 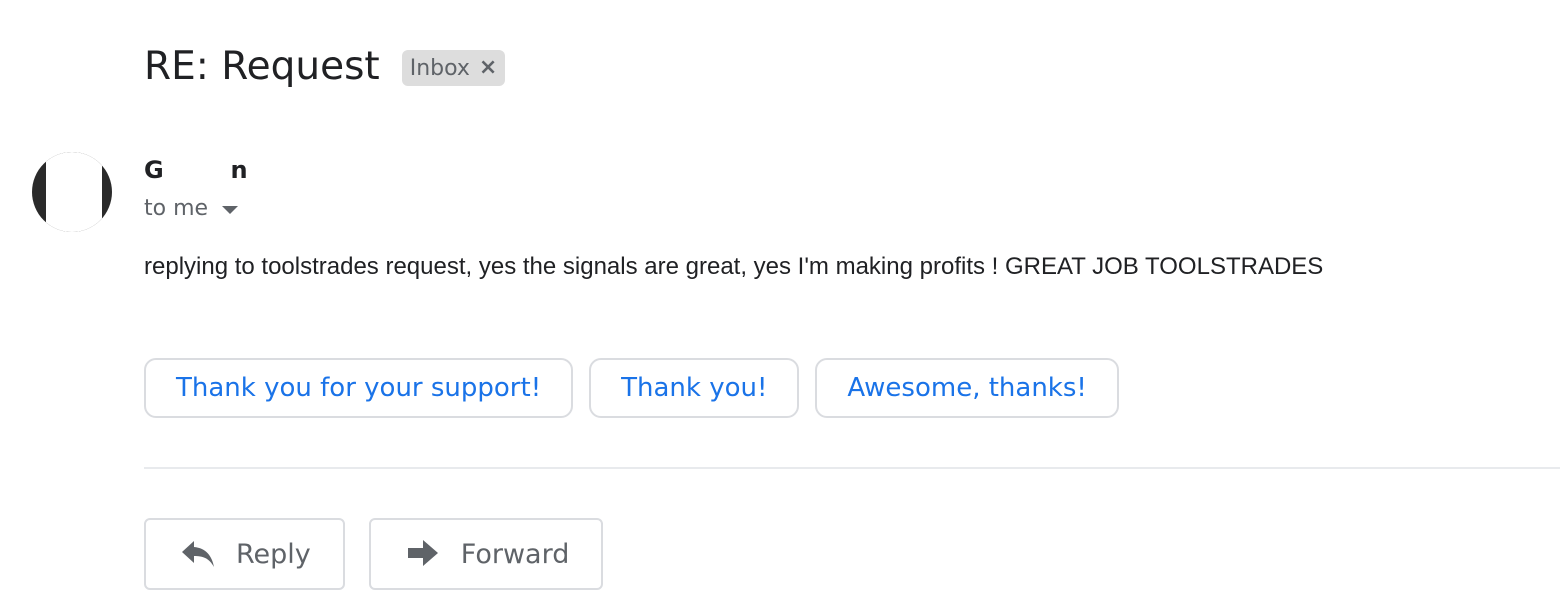 I want to click on smart-reply-button: Thank you for your support!, so click(x=359, y=388).